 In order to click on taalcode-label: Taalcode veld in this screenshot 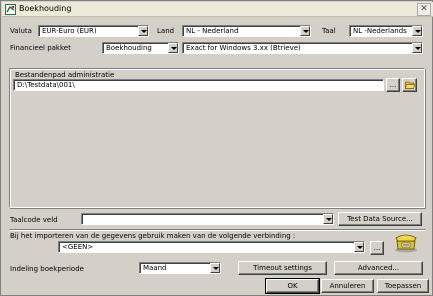, I will do `click(34, 220)`.